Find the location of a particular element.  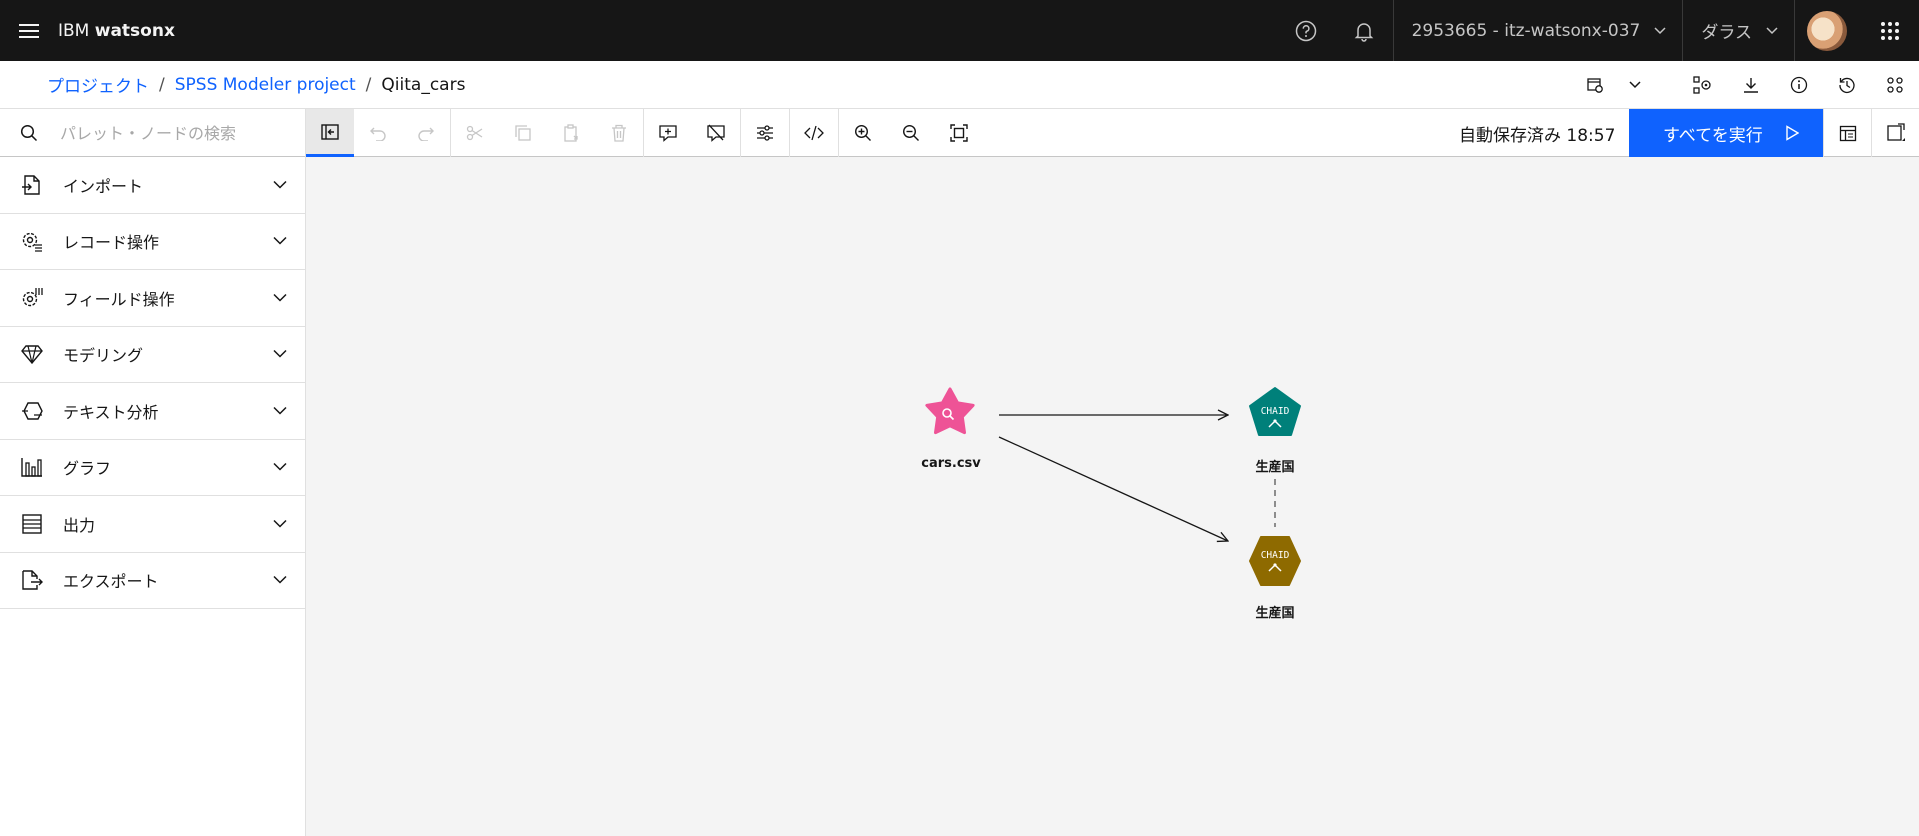

add-comment-icon is located at coordinates (668, 133).